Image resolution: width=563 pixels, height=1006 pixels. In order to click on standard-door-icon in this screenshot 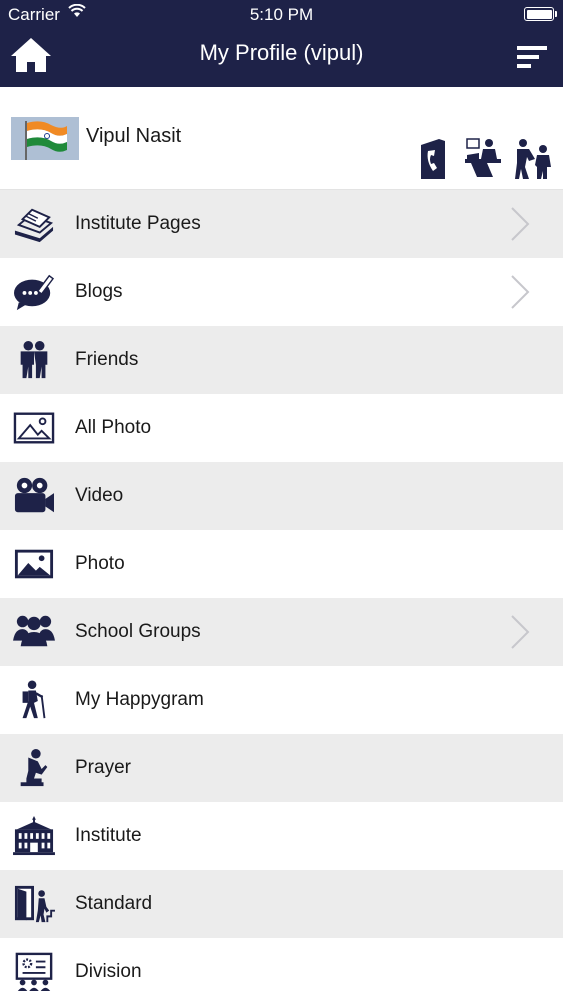, I will do `click(34, 904)`.